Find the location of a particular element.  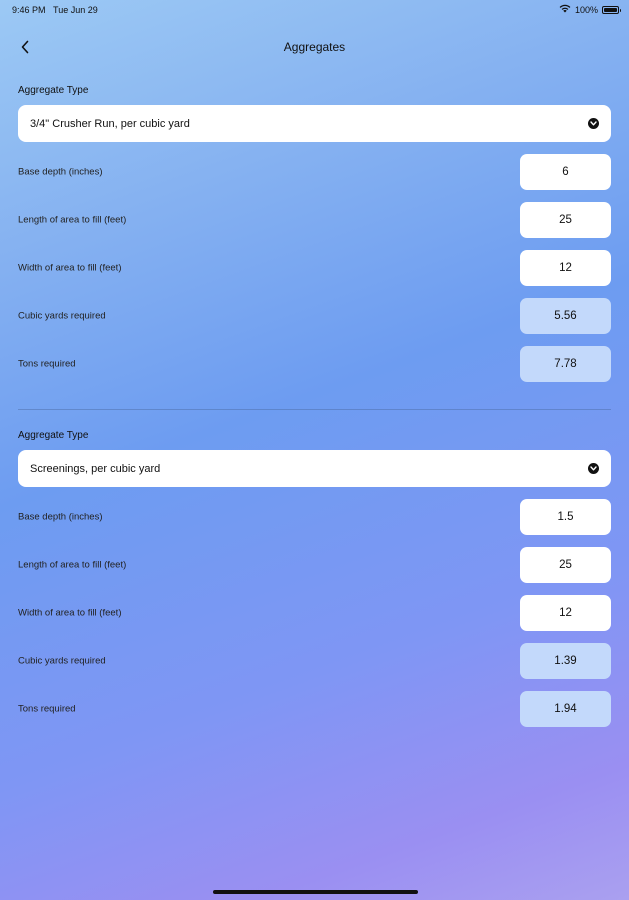

status-indicators: 100% is located at coordinates (590, 9).